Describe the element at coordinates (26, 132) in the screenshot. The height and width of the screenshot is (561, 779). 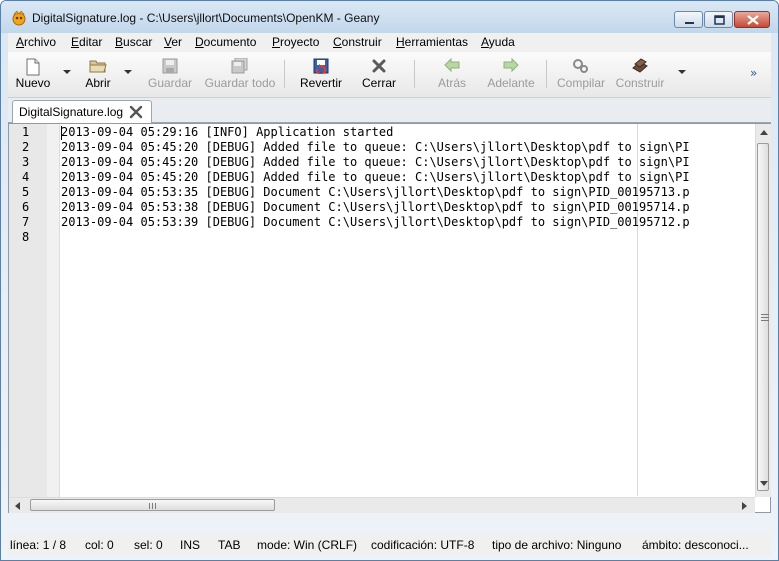
I see `line-number: 1` at that location.